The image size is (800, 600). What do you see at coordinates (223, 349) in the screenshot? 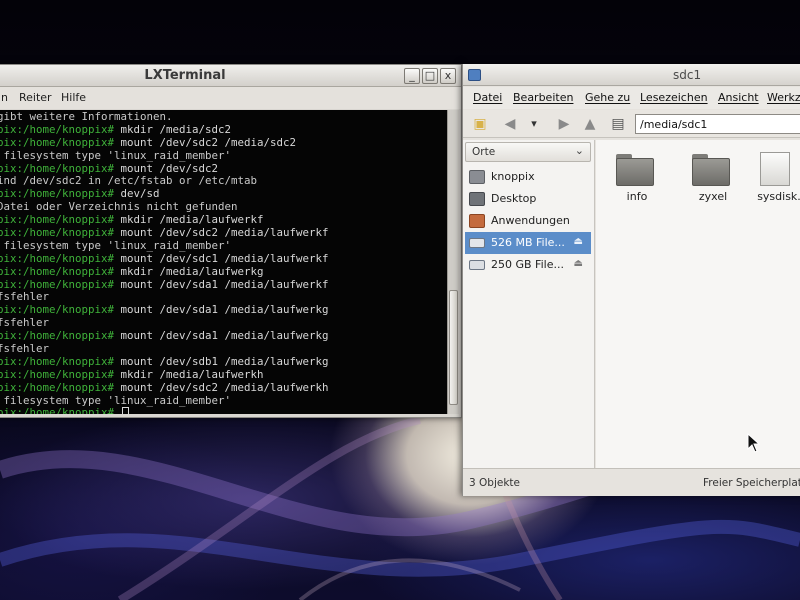
I see `terminal-line: fsfehler` at bounding box center [223, 349].